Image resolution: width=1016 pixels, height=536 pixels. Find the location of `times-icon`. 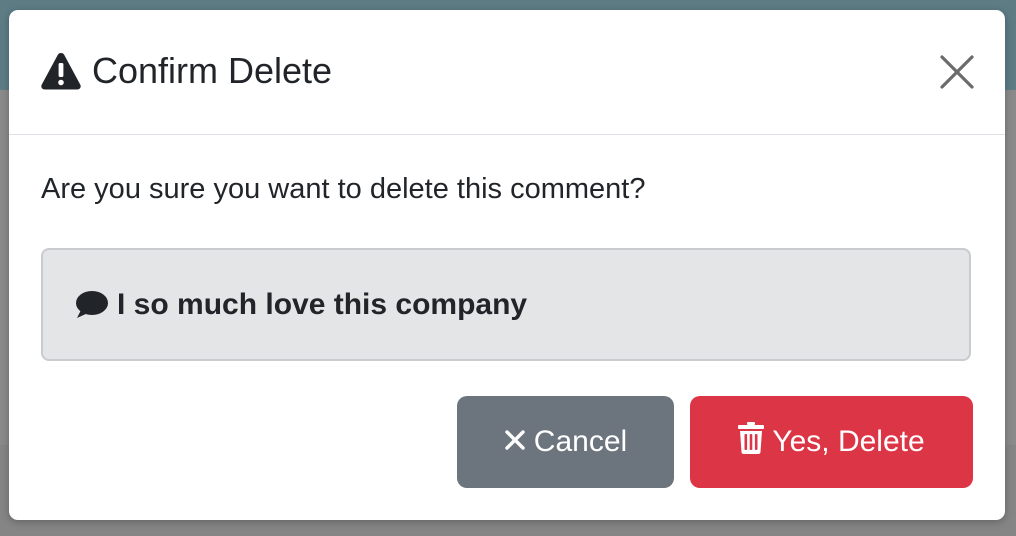

times-icon is located at coordinates (515, 442).